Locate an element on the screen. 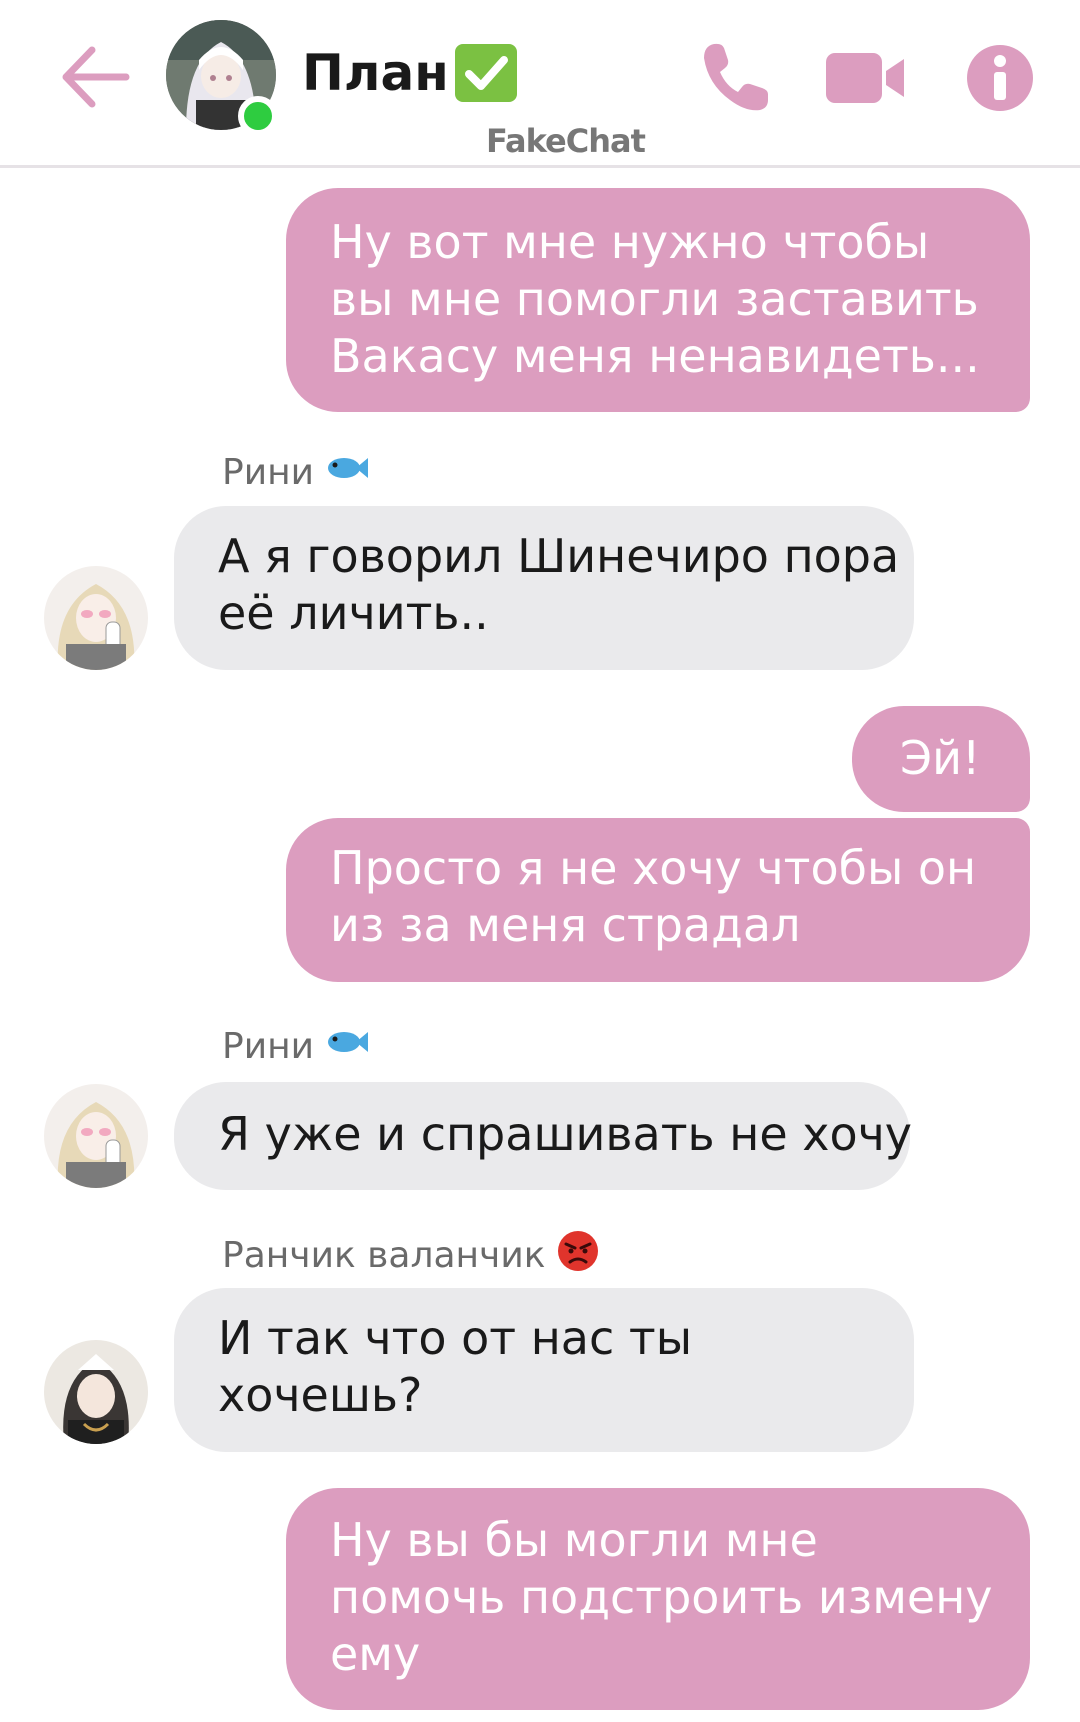 The height and width of the screenshot is (1722, 1080). video-camera-icon is located at coordinates (865, 78).